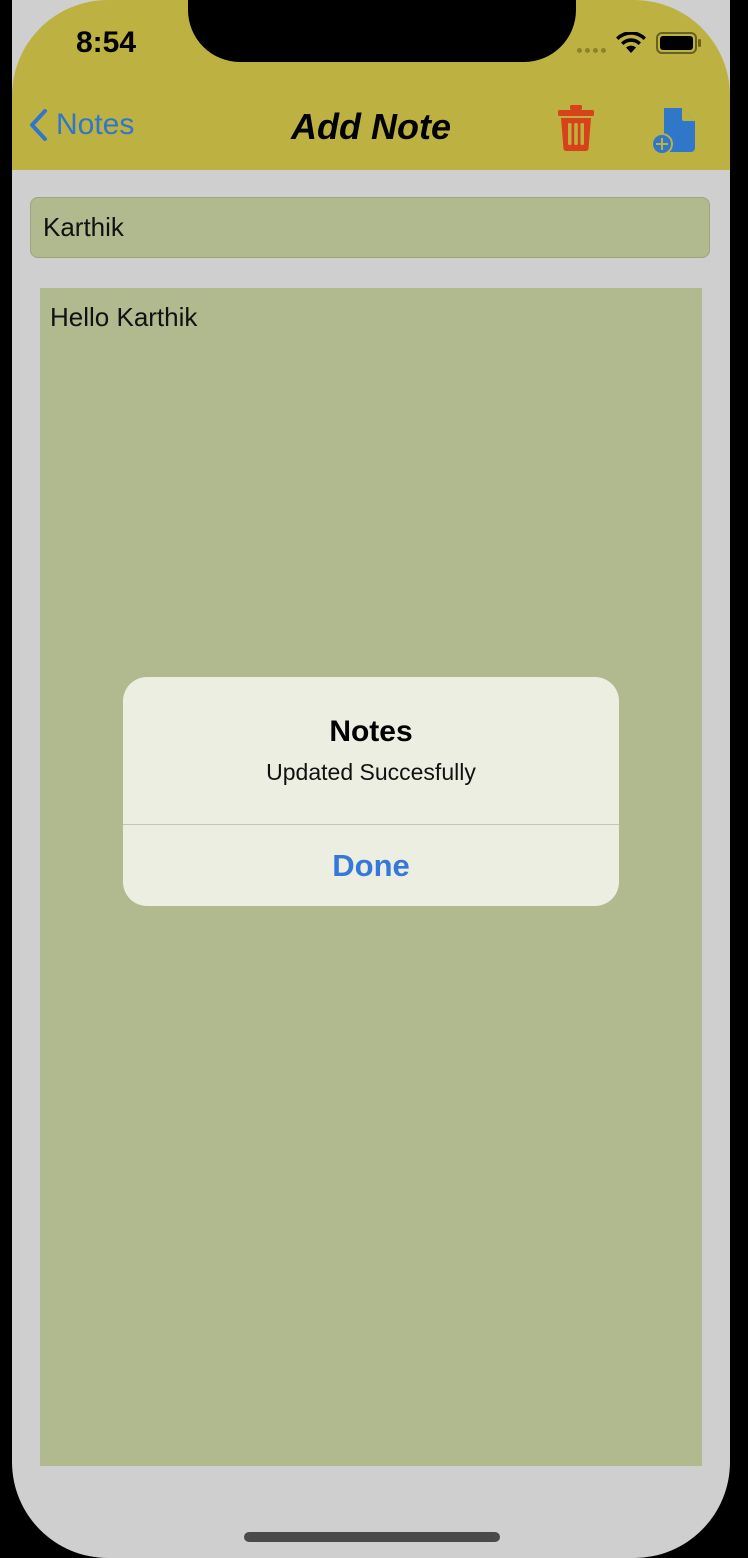 Image resolution: width=748 pixels, height=1558 pixels. I want to click on trash-icon, so click(576, 128).